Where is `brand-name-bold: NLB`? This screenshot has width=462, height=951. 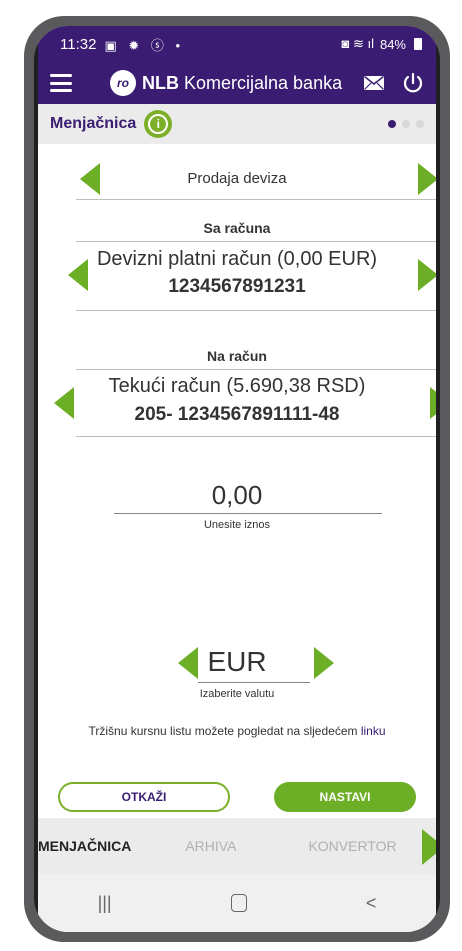
brand-name-bold: NLB is located at coordinates (160, 82).